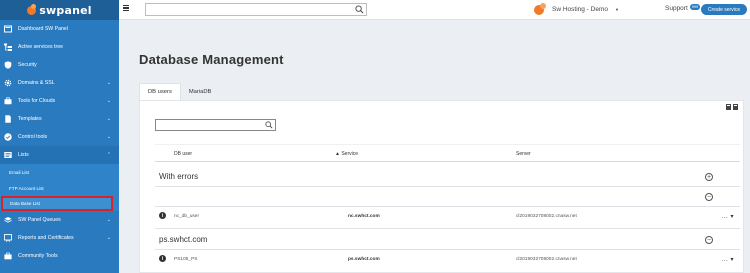  What do you see at coordinates (523, 154) in the screenshot?
I see `column-header-server: Server` at bounding box center [523, 154].